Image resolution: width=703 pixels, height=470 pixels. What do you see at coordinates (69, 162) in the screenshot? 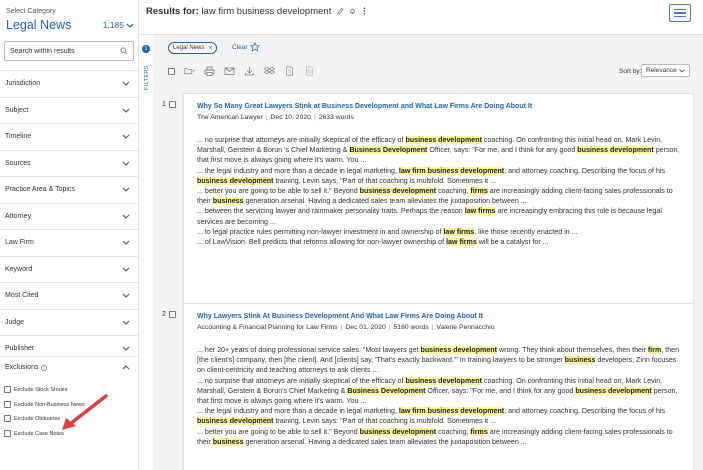
I see `facet-sources: Sources` at bounding box center [69, 162].